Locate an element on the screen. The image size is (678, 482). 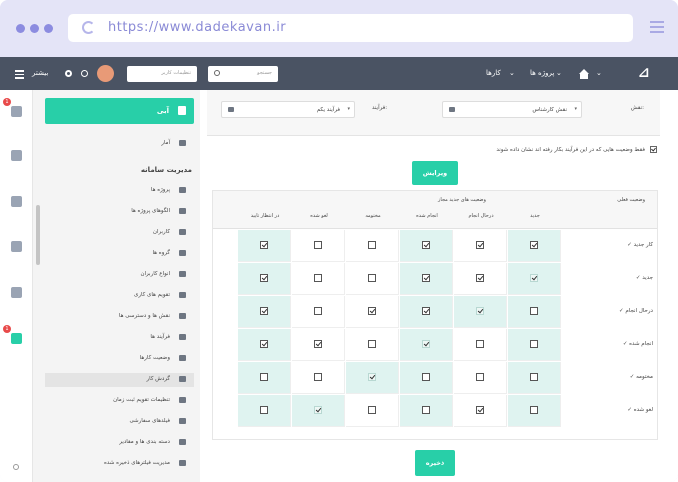
row-label: ✓ لغو شده is located at coordinates (640, 410).